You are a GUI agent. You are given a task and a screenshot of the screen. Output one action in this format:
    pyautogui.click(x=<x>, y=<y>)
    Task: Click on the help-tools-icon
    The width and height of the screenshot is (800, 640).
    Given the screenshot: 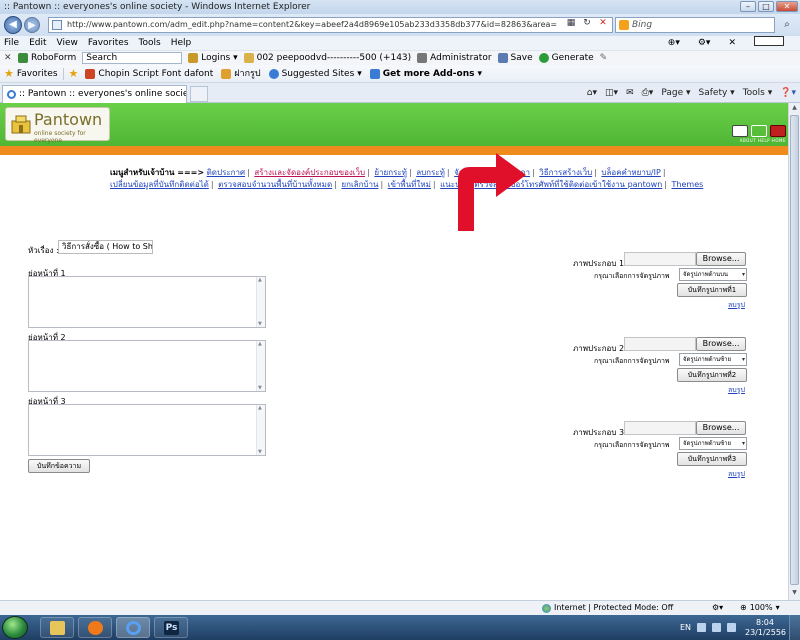 What is the action you would take?
    pyautogui.click(x=759, y=131)
    